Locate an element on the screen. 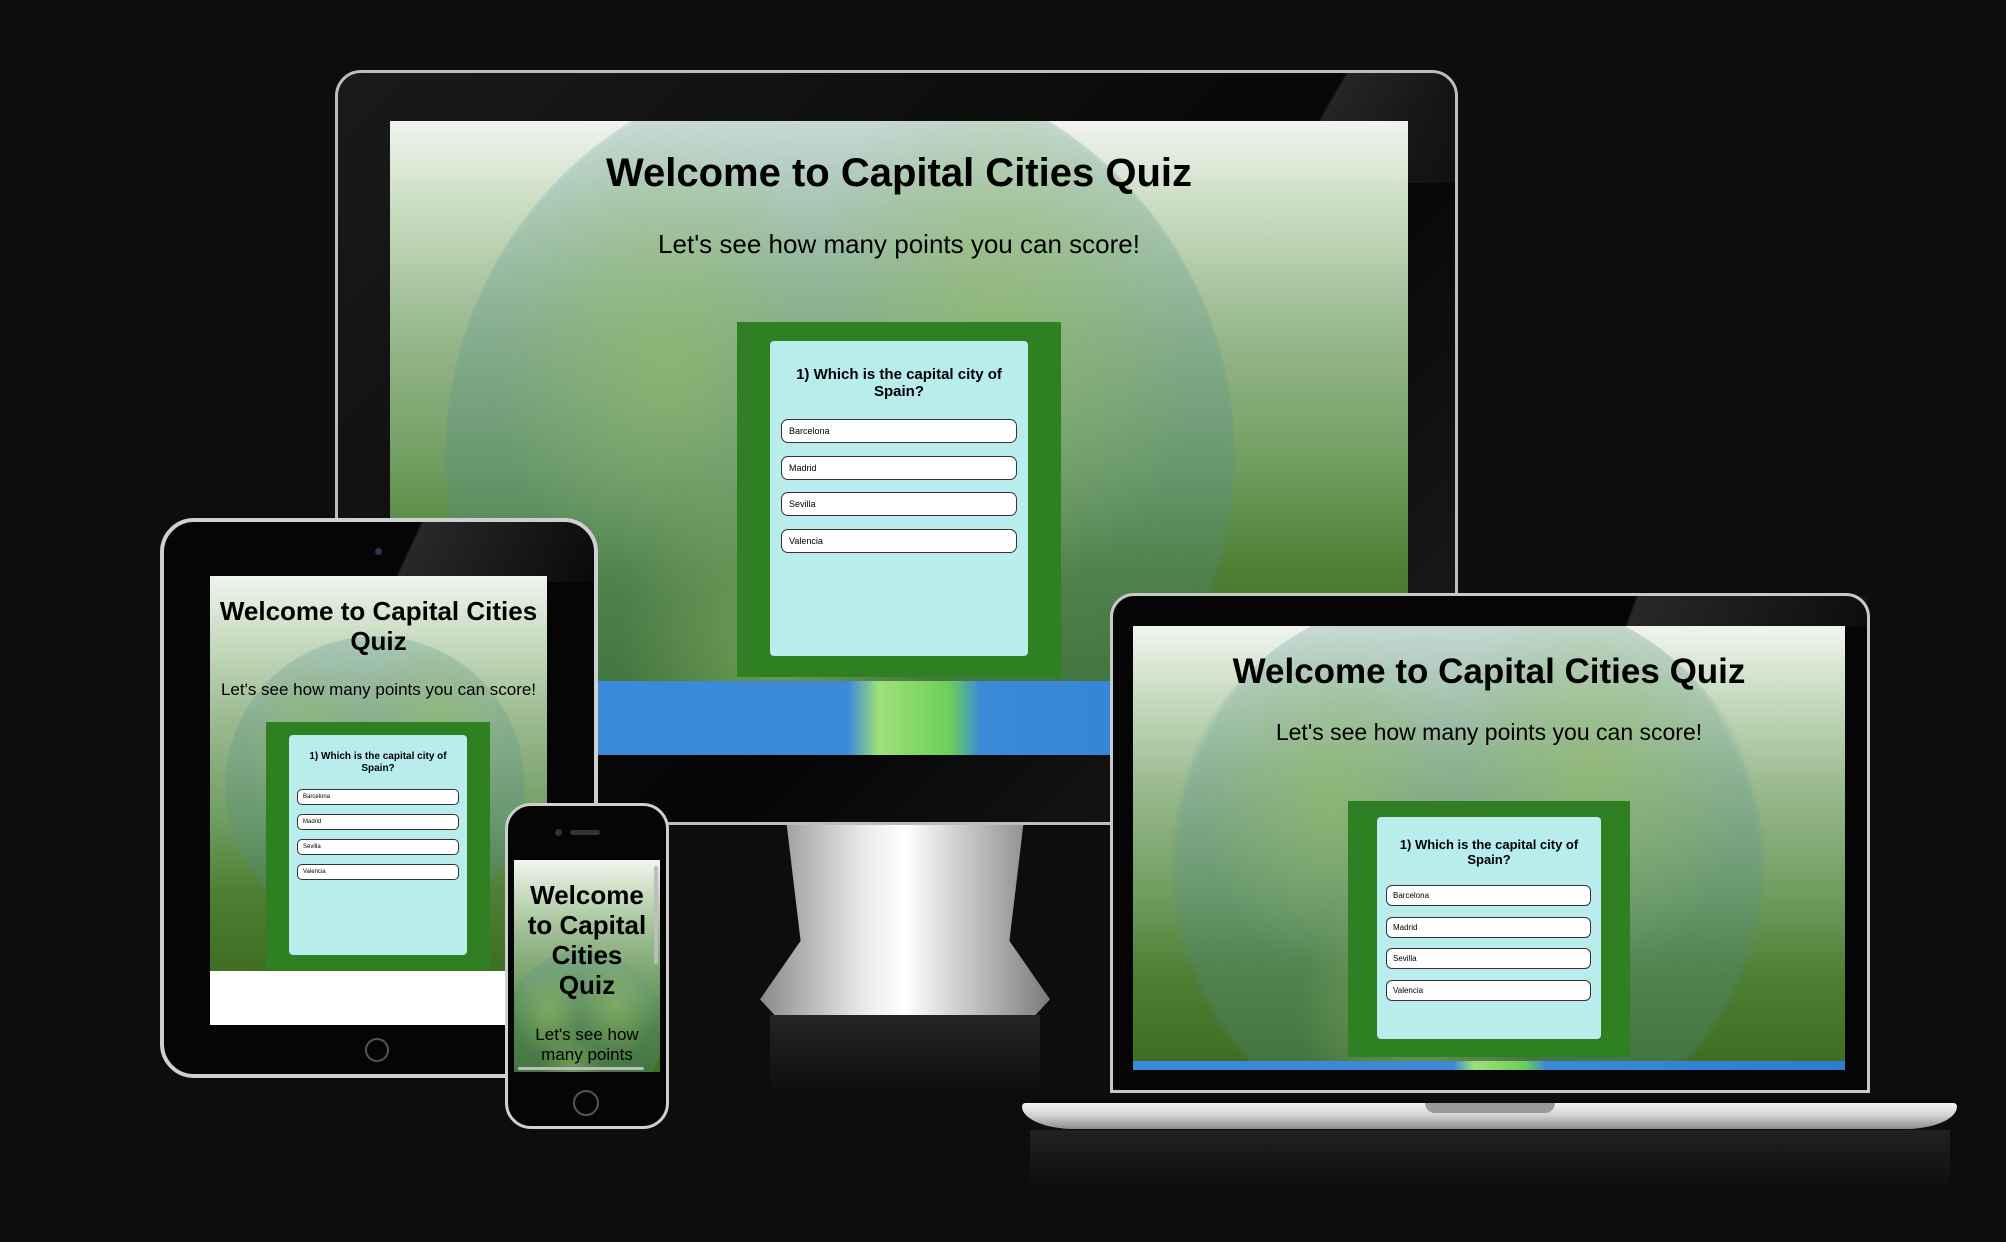  vertical-scrollbar is located at coordinates (656, 915).